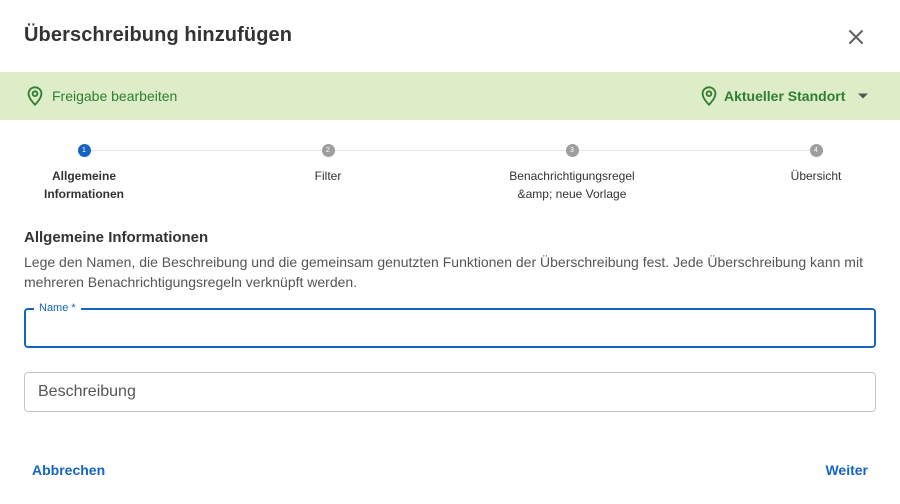 The height and width of the screenshot is (504, 900). Describe the element at coordinates (450, 36) in the screenshot. I see `dialog-header: Überschreibung hinzufügen` at that location.